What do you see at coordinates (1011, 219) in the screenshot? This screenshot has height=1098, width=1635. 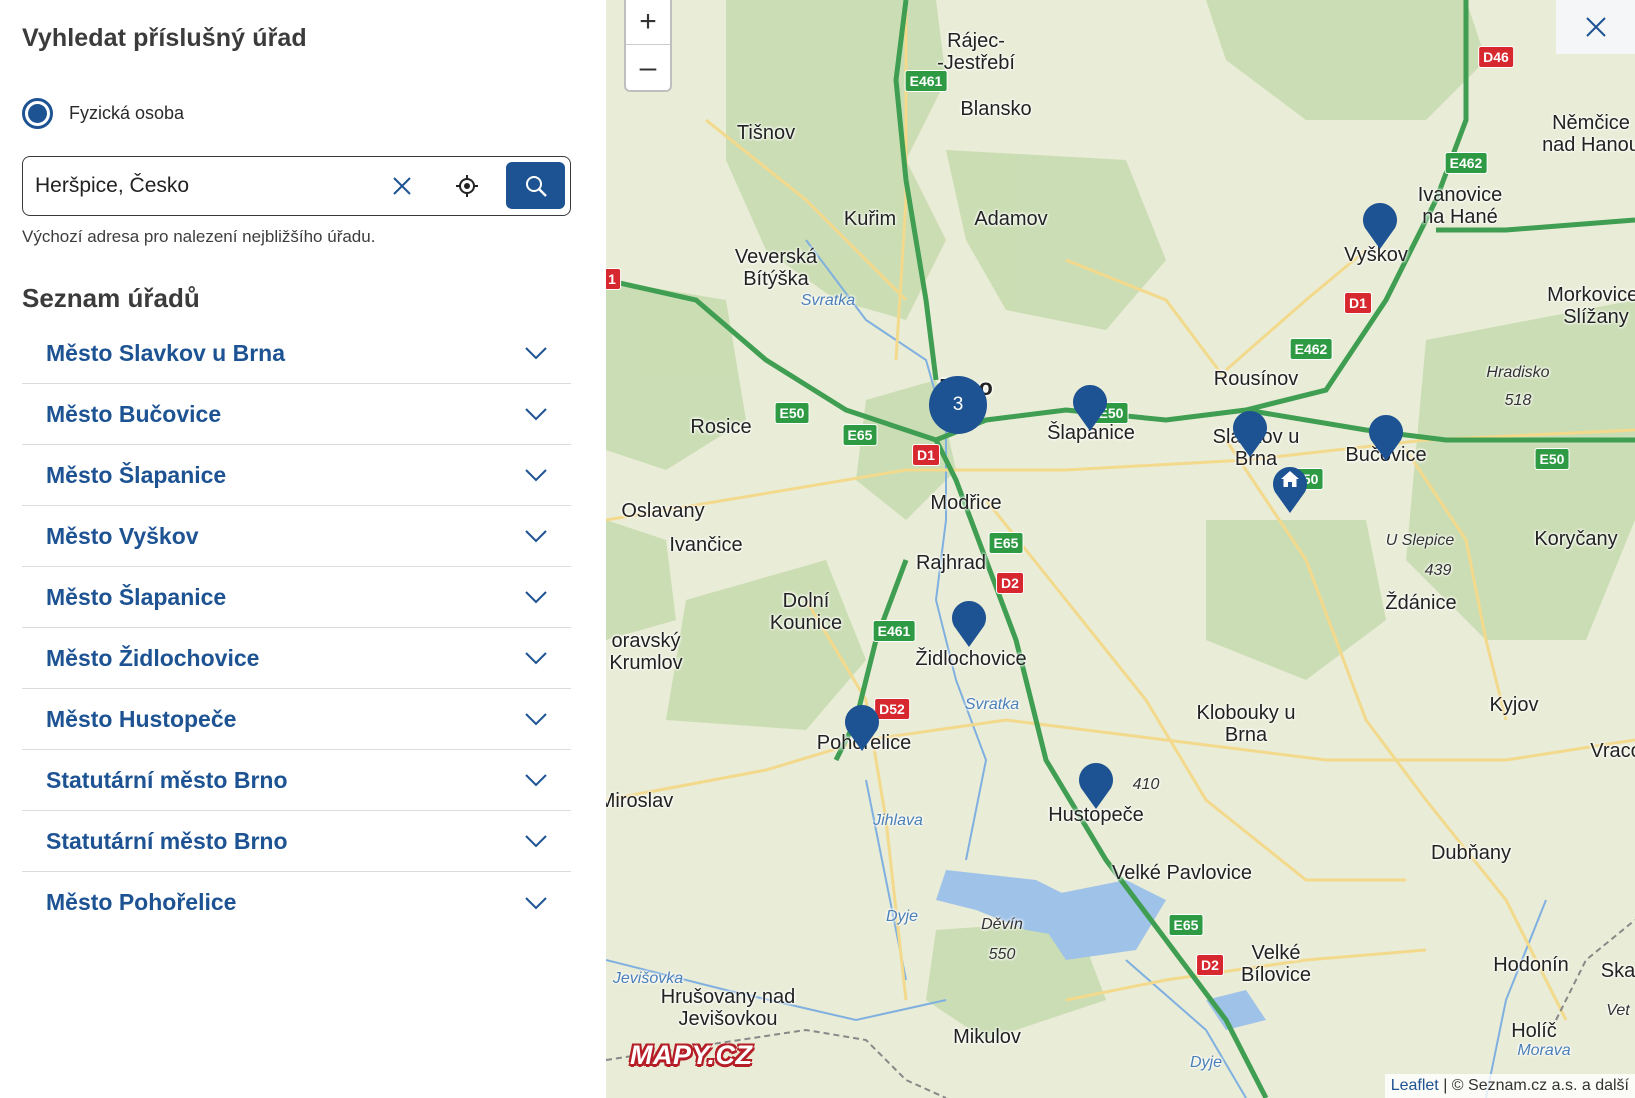 I see `place-label-adamov: Adamov` at bounding box center [1011, 219].